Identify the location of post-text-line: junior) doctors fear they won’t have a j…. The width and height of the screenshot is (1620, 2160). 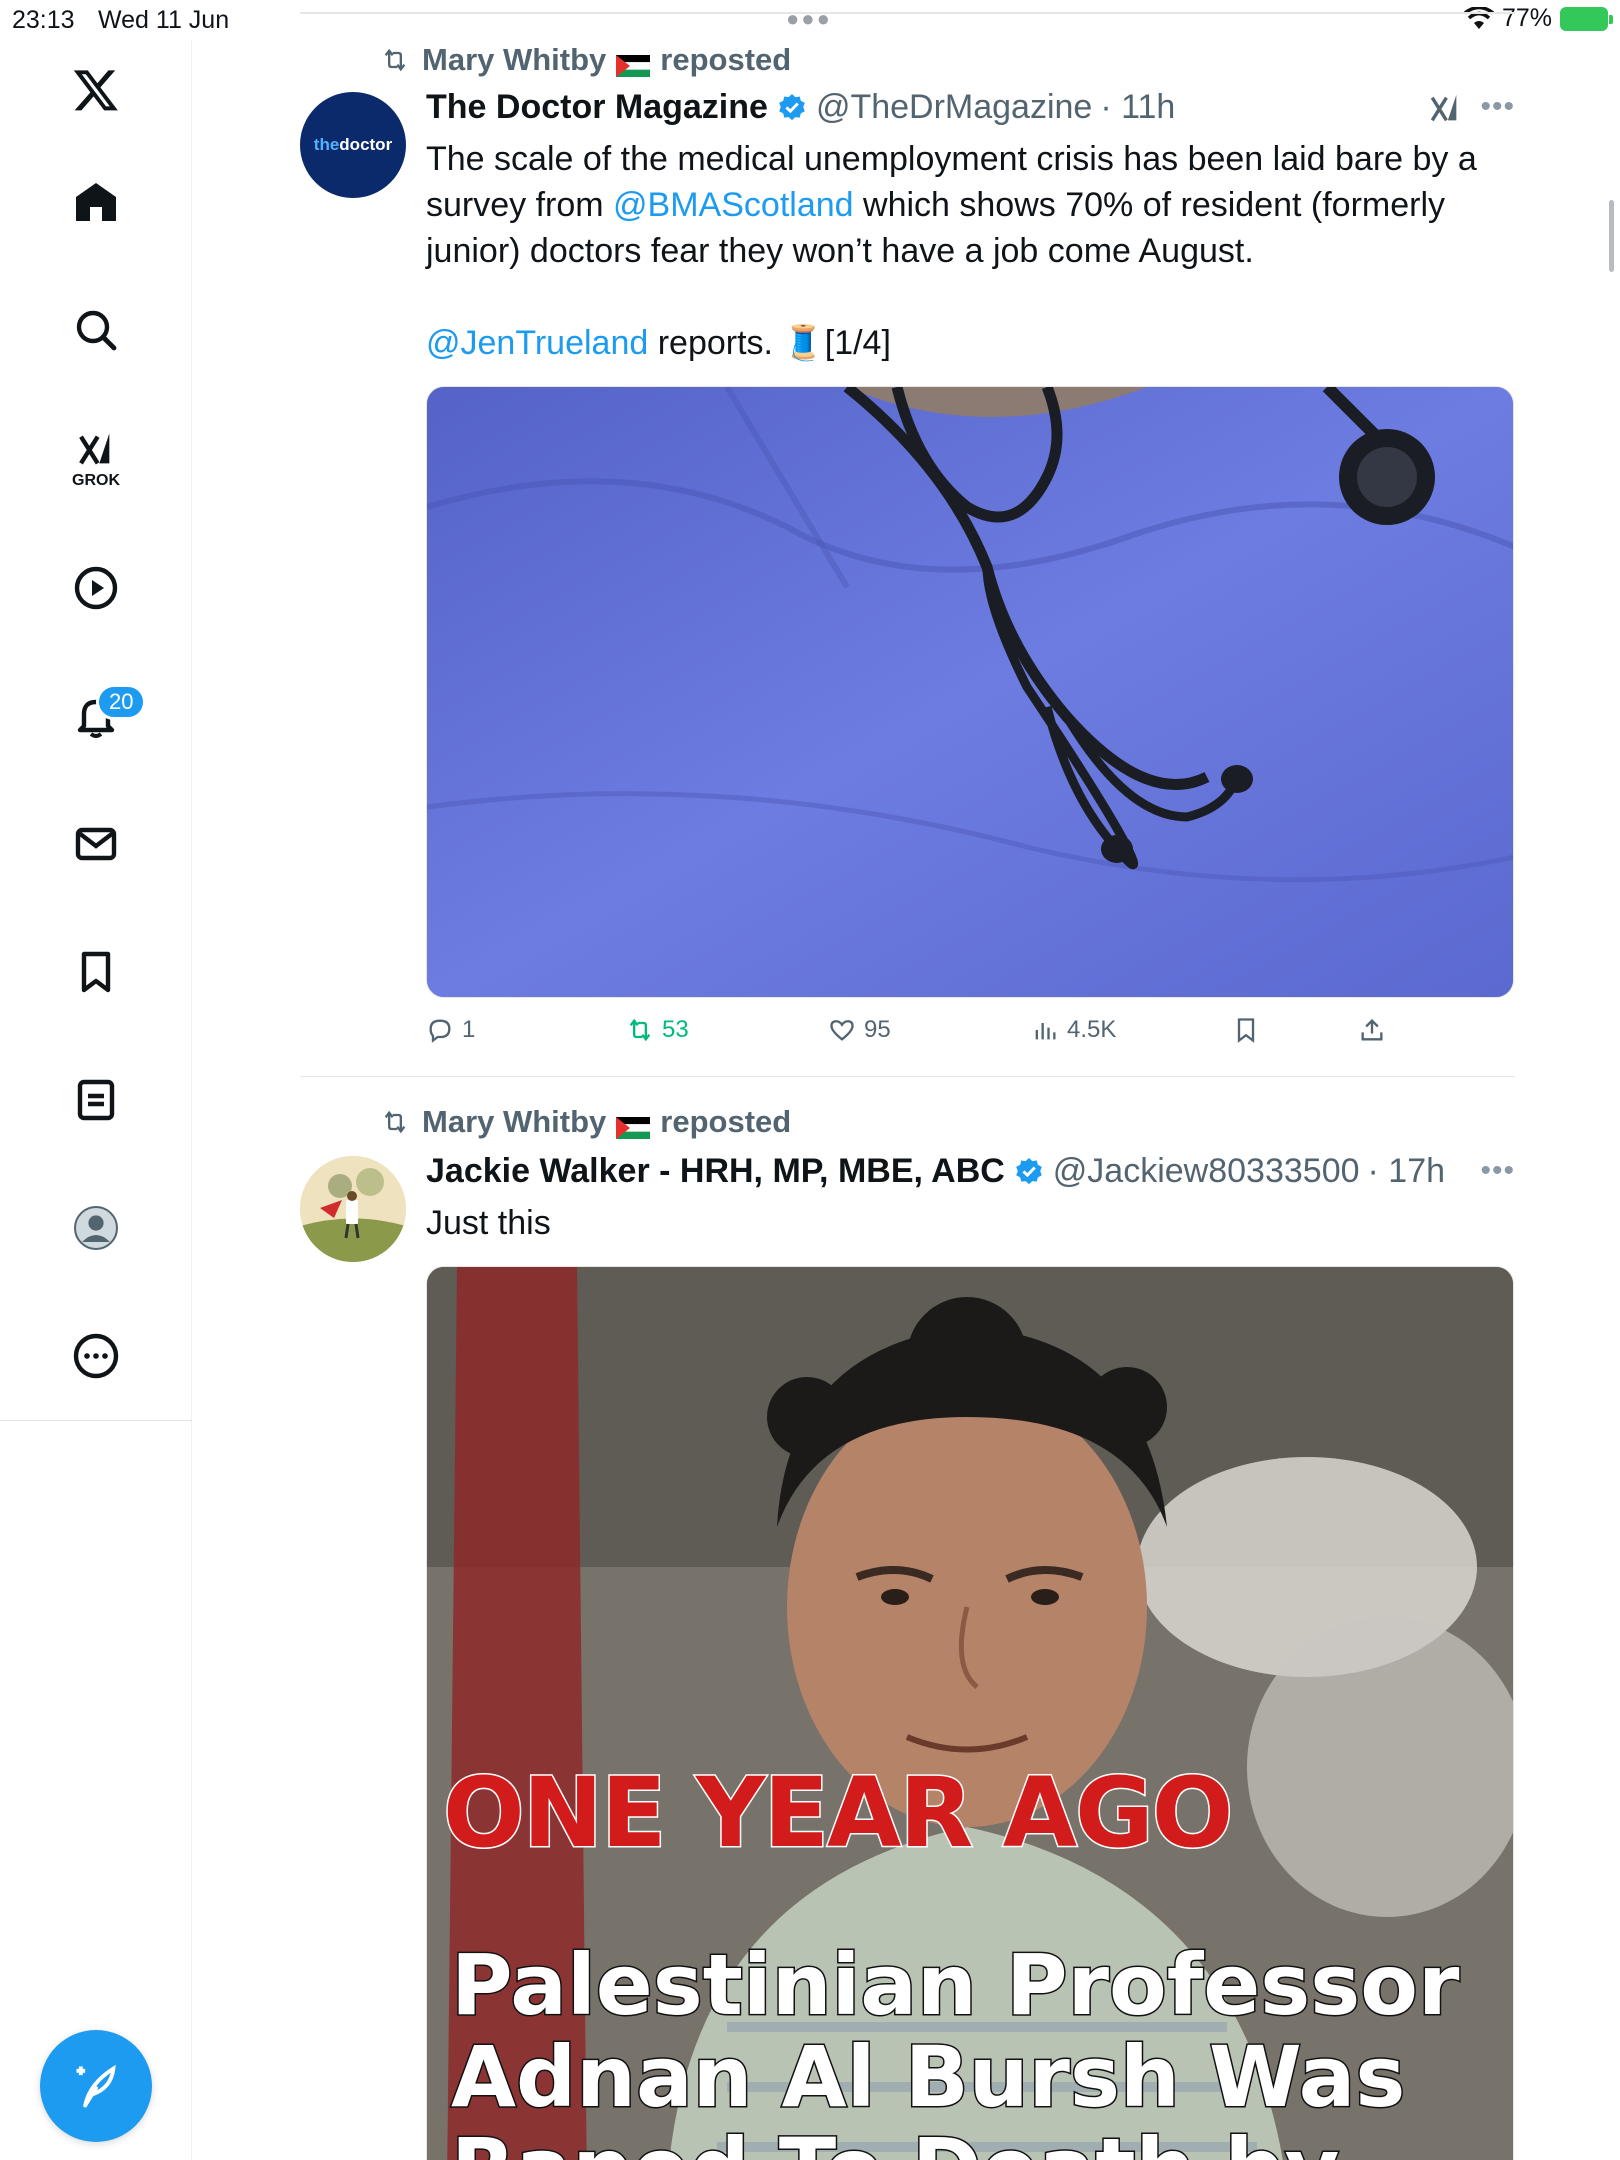
(840, 251).